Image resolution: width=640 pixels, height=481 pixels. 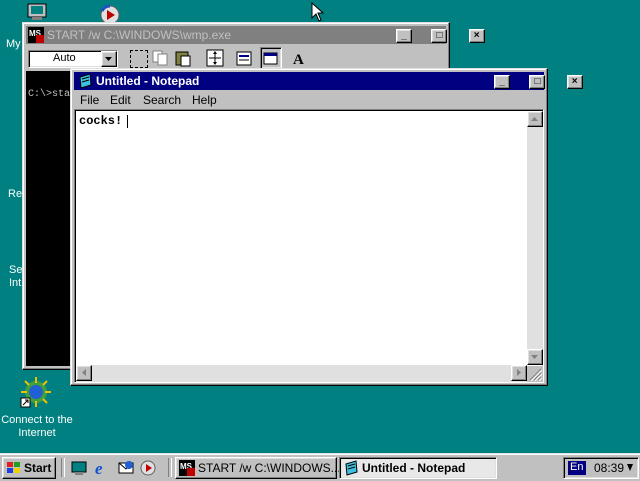 I want to click on play-icon, so click(x=110, y=14).